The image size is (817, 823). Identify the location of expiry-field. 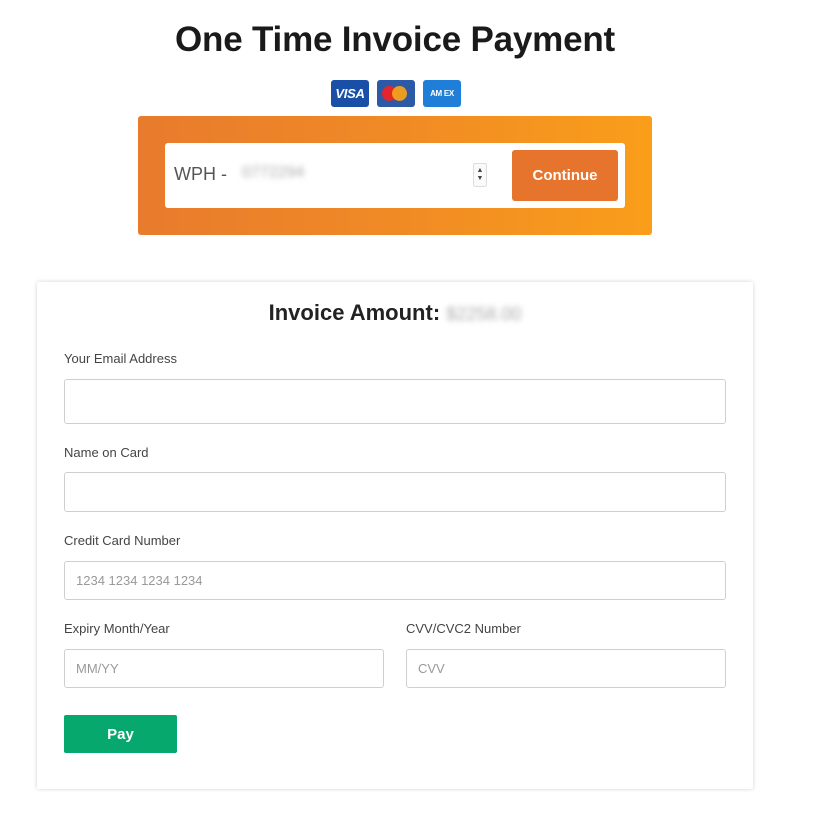
(224, 668).